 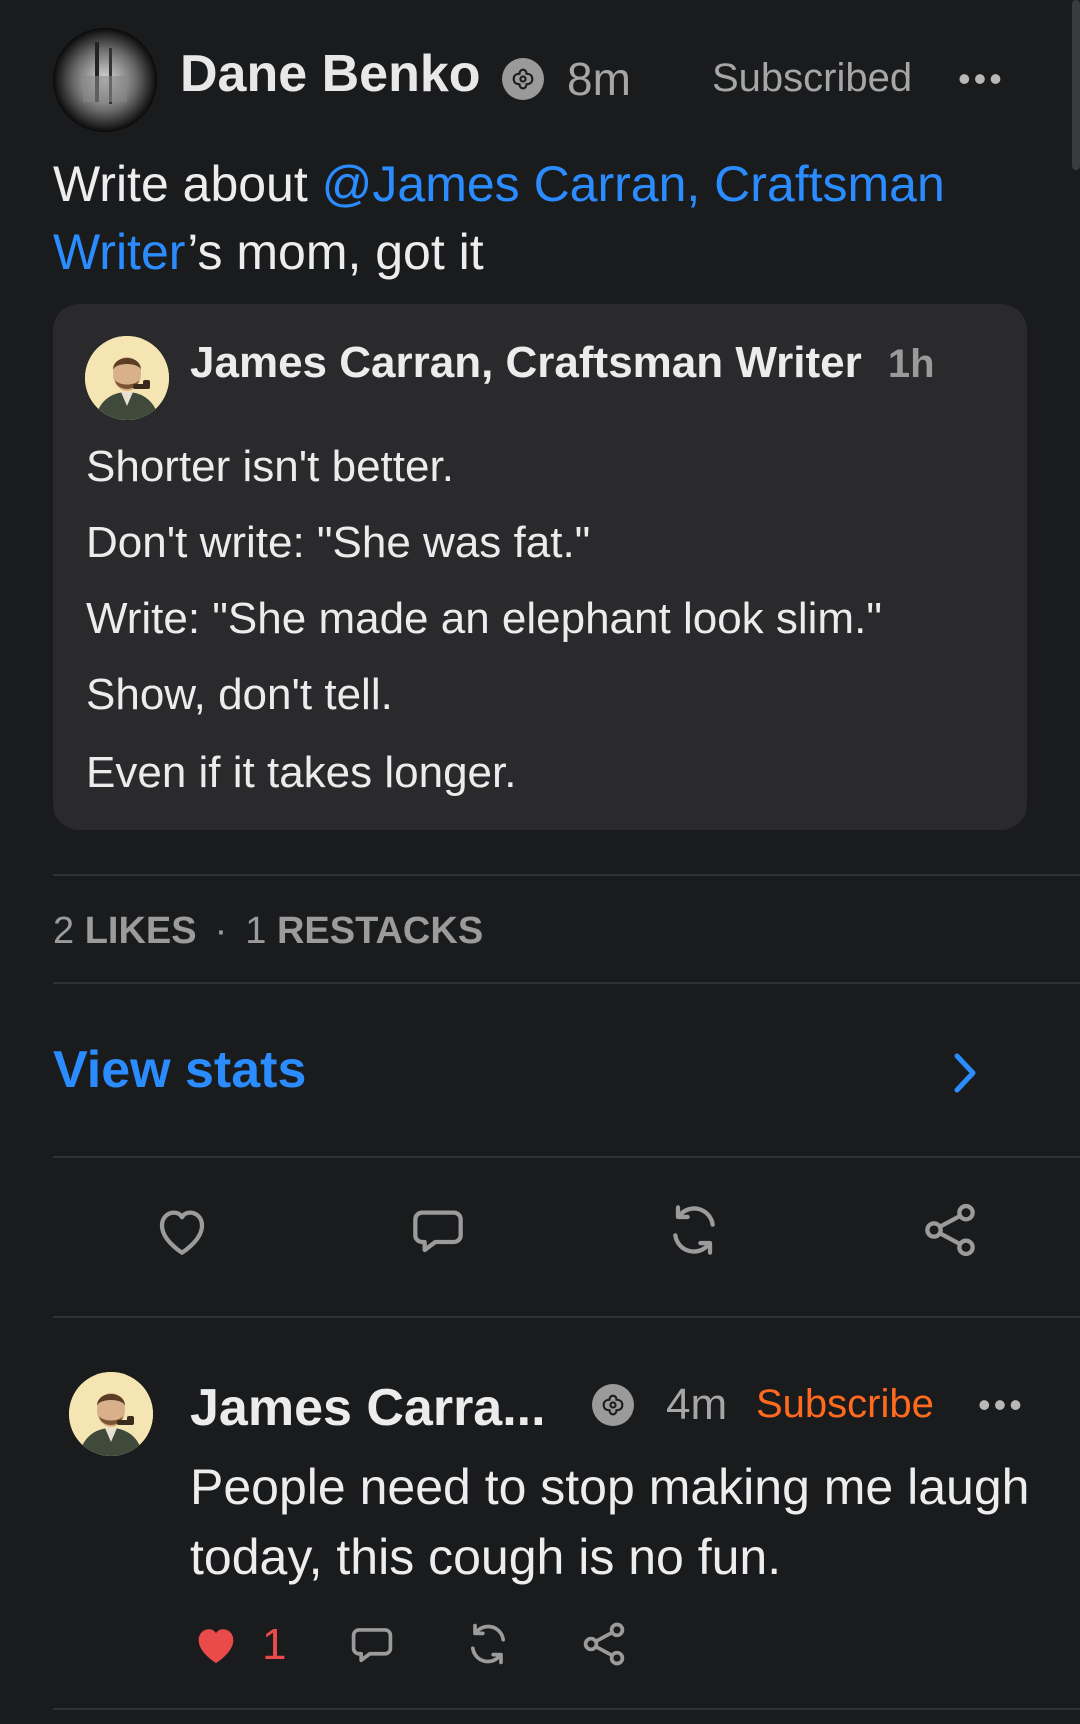 I want to click on liked-heart-icon, so click(x=216, y=1644).